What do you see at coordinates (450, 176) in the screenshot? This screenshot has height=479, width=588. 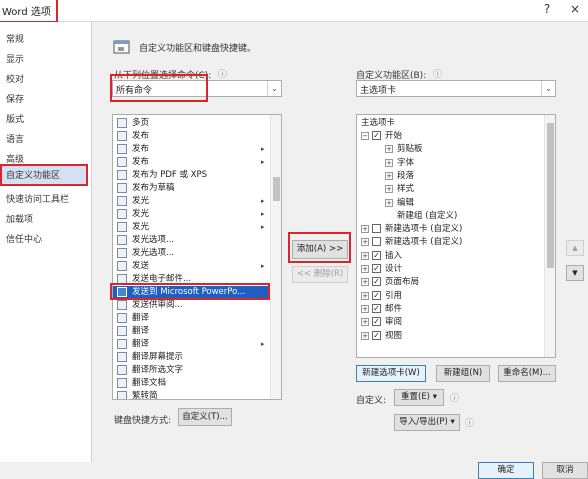 I see `tree-item: + 段落` at bounding box center [450, 176].